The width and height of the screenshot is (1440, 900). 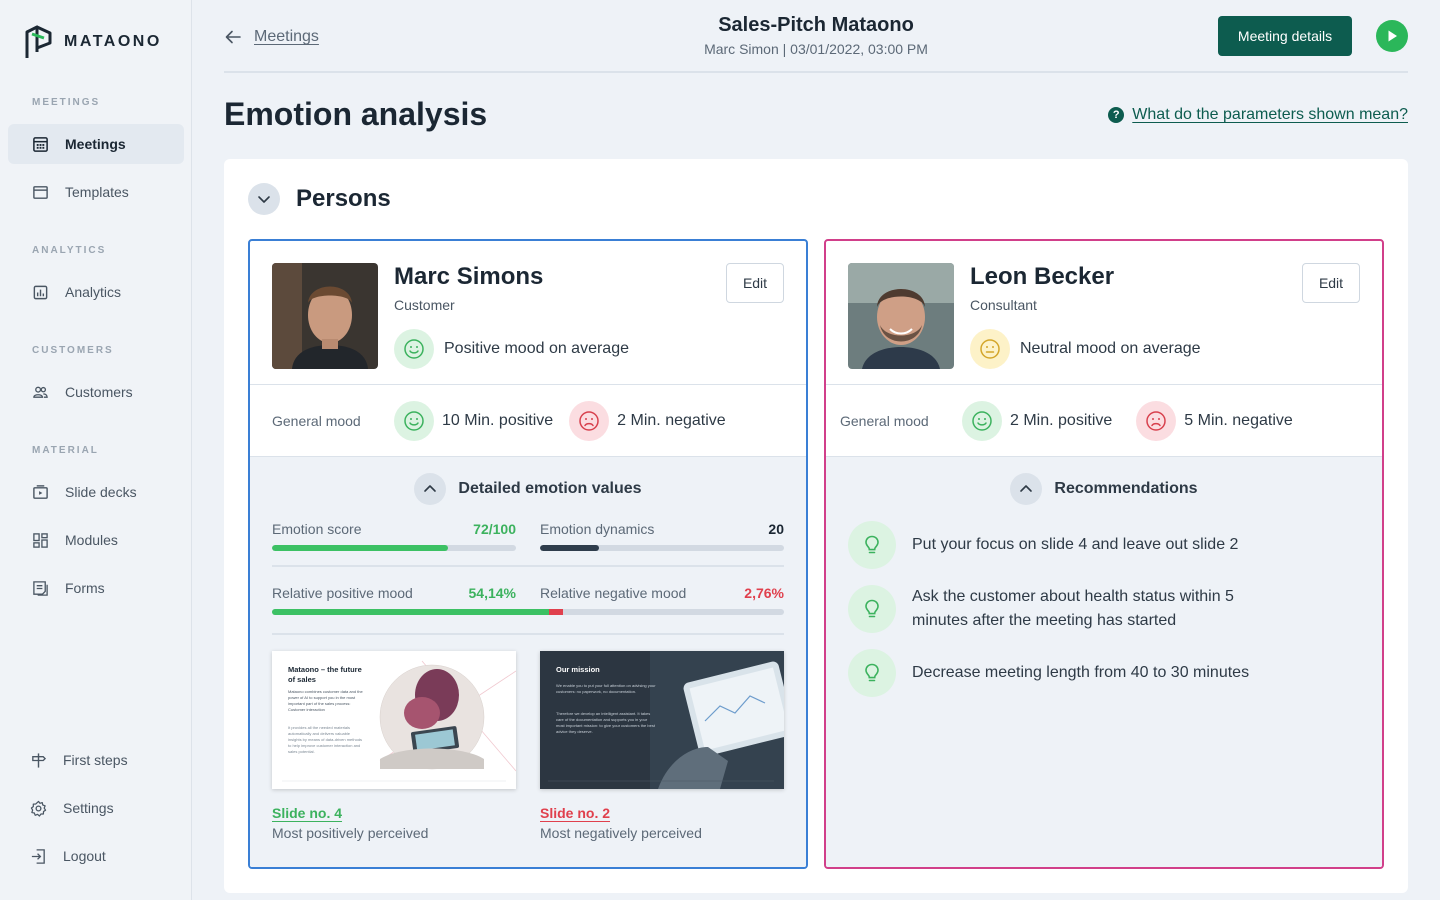 I want to click on sidebar-item-label: Logout, so click(x=84, y=856).